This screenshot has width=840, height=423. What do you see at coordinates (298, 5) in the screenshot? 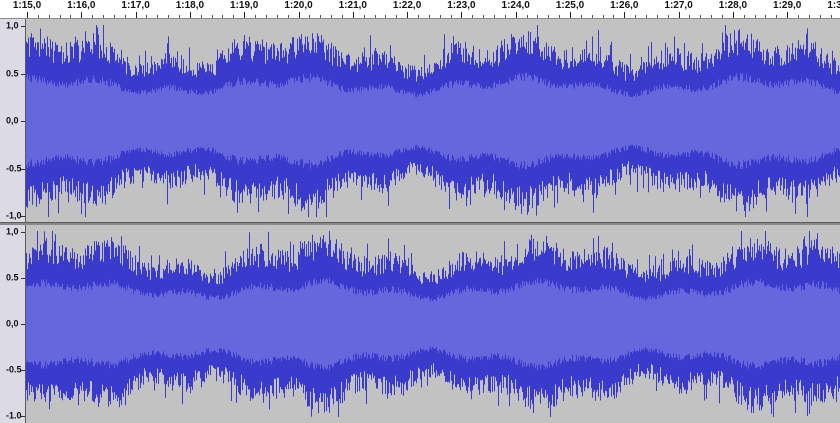
I see `timeline-tick-label: 1:20,0` at bounding box center [298, 5].